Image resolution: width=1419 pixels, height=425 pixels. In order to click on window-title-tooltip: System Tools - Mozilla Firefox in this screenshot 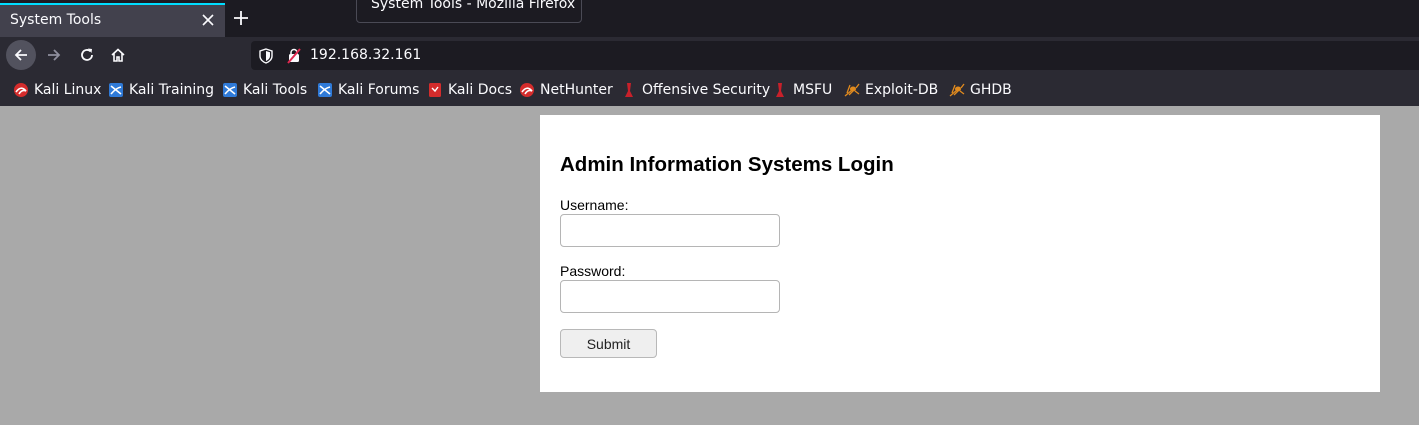, I will do `click(469, 11)`.